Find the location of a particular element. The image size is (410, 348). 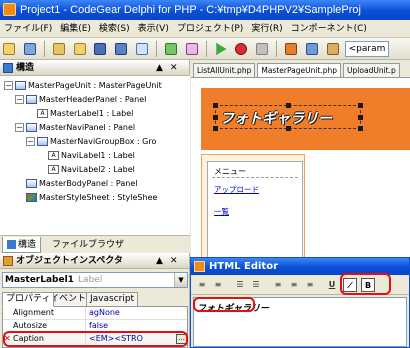

inspector-close-icon: ✕ is located at coordinates (174, 261).